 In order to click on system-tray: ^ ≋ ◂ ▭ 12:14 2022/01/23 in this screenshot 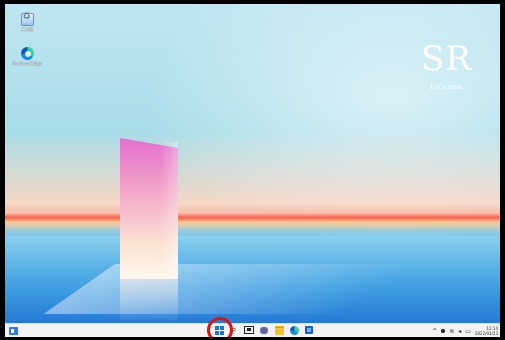, I will do `click(465, 331)`.